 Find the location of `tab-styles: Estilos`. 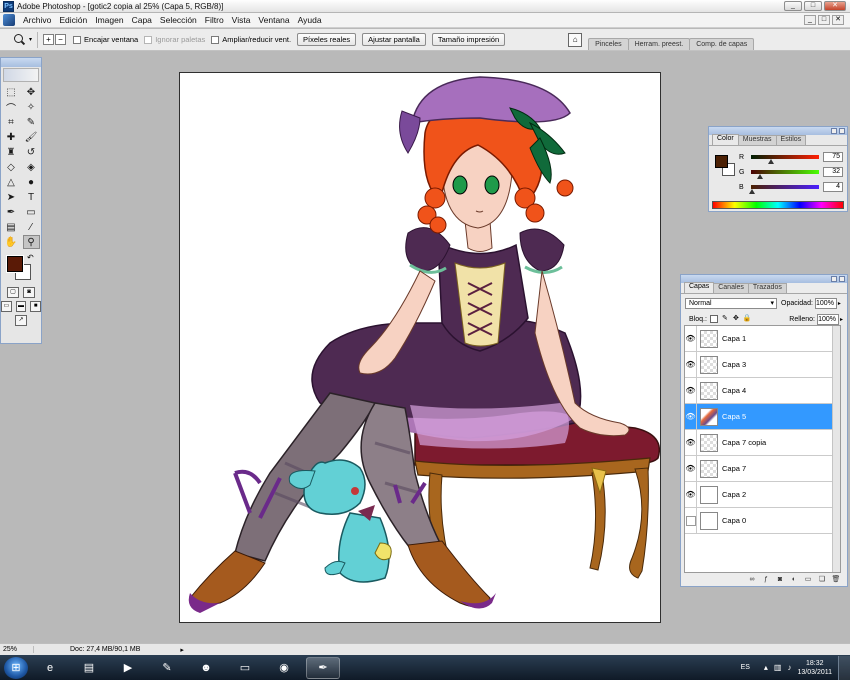

tab-styles: Estilos is located at coordinates (791, 140).